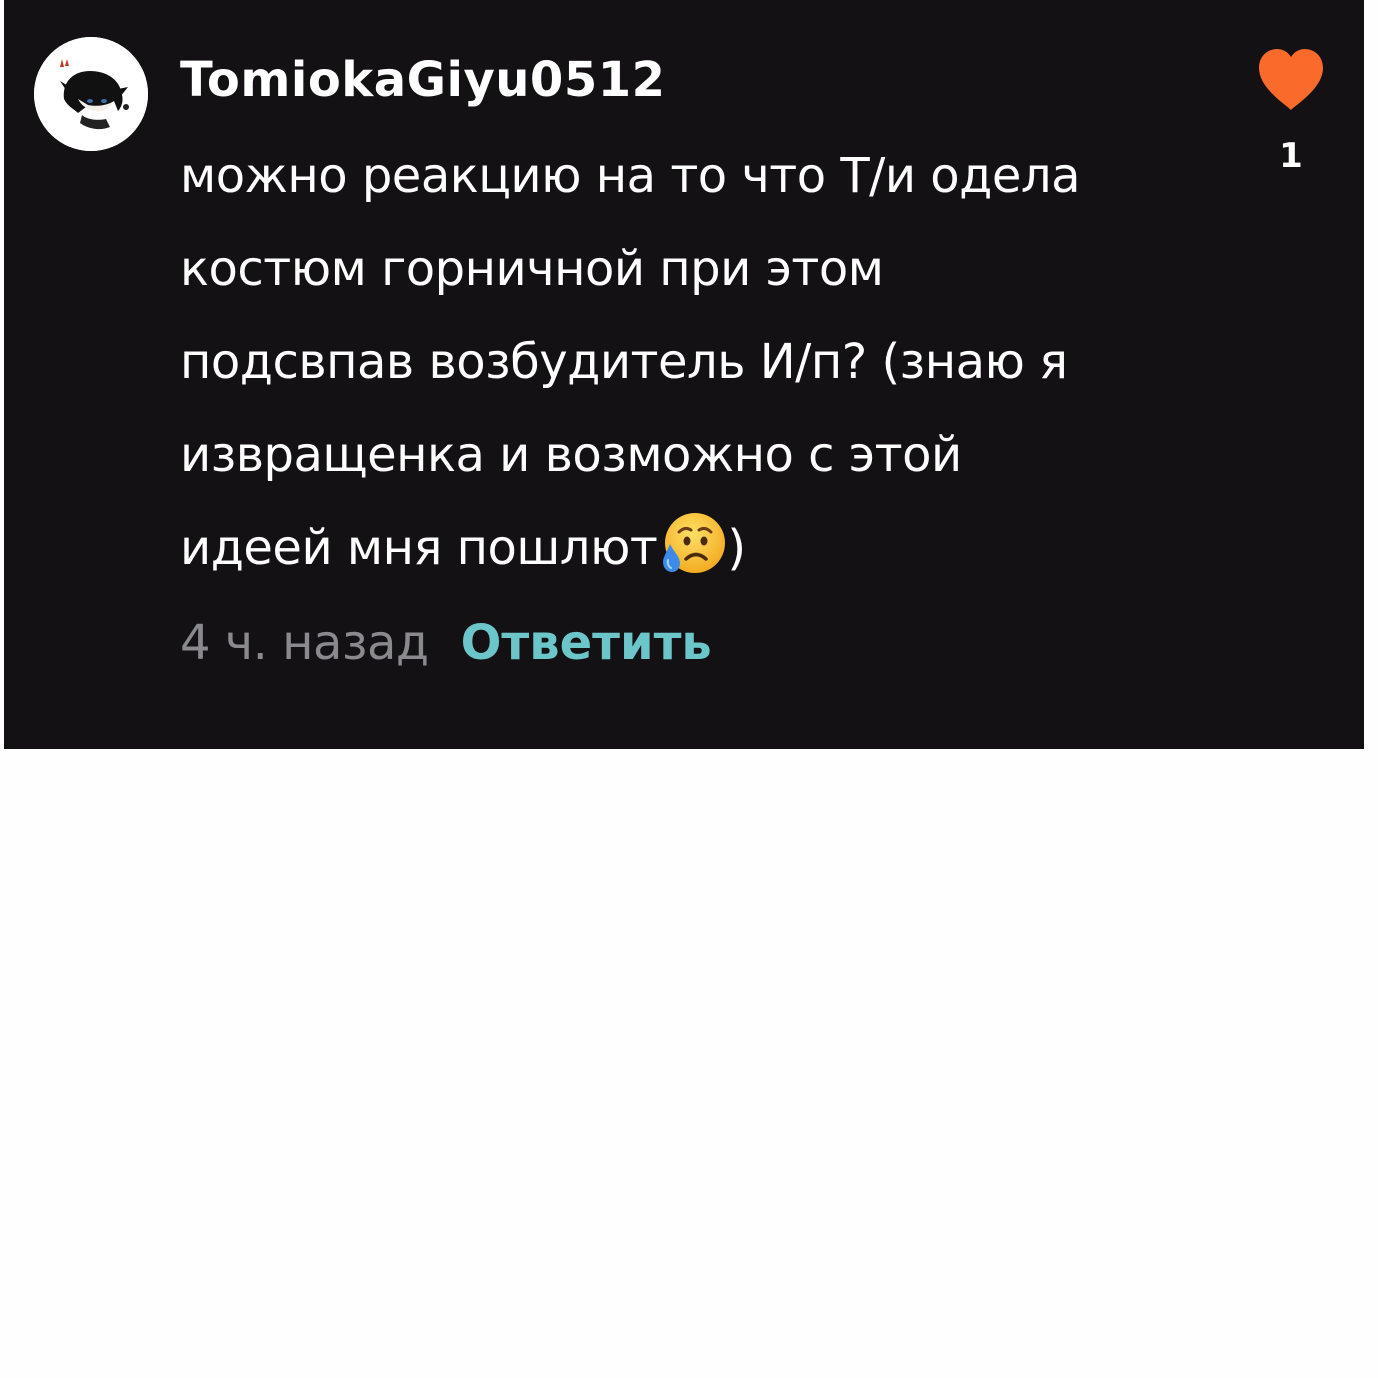  Describe the element at coordinates (571, 455) in the screenshot. I see `comment-text-line: извращенка и возможно с этой` at that location.